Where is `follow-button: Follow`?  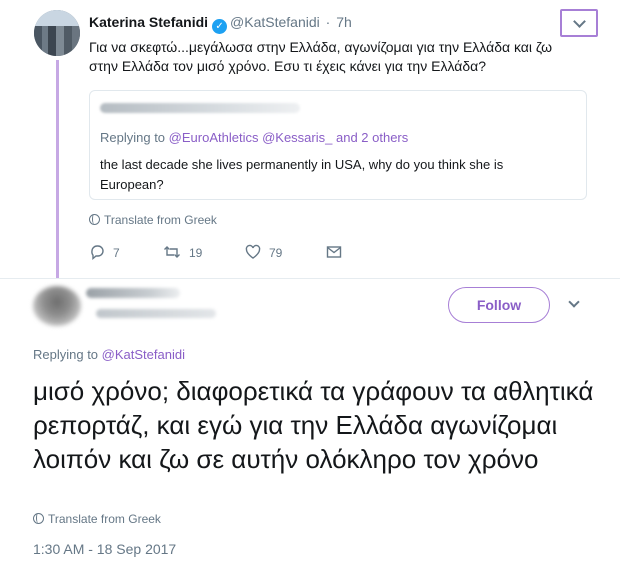 follow-button: Follow is located at coordinates (499, 305).